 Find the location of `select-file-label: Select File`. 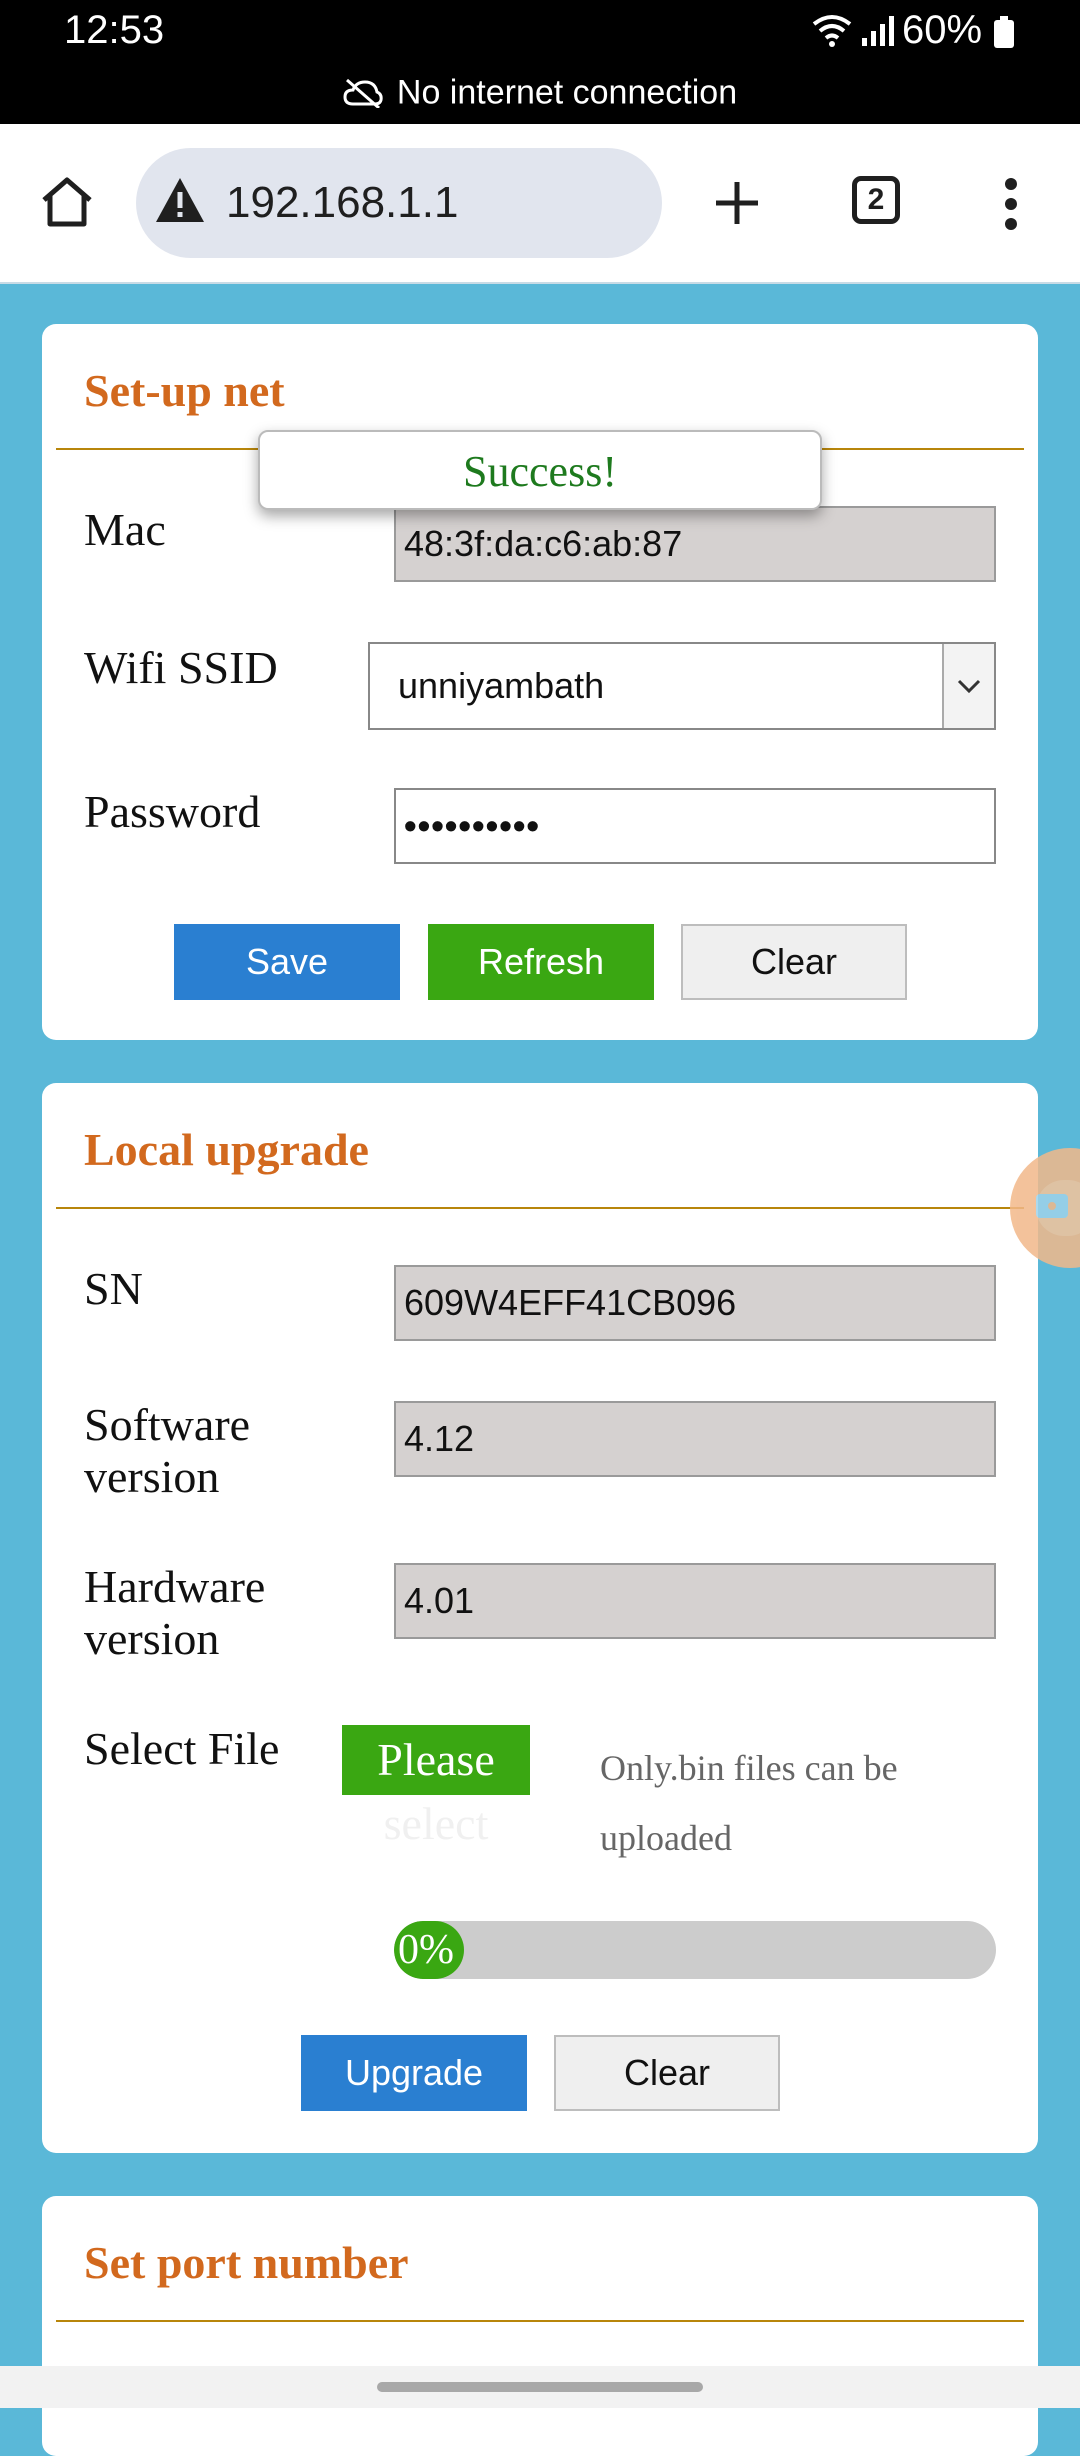

select-file-label: Select File is located at coordinates (182, 1748).